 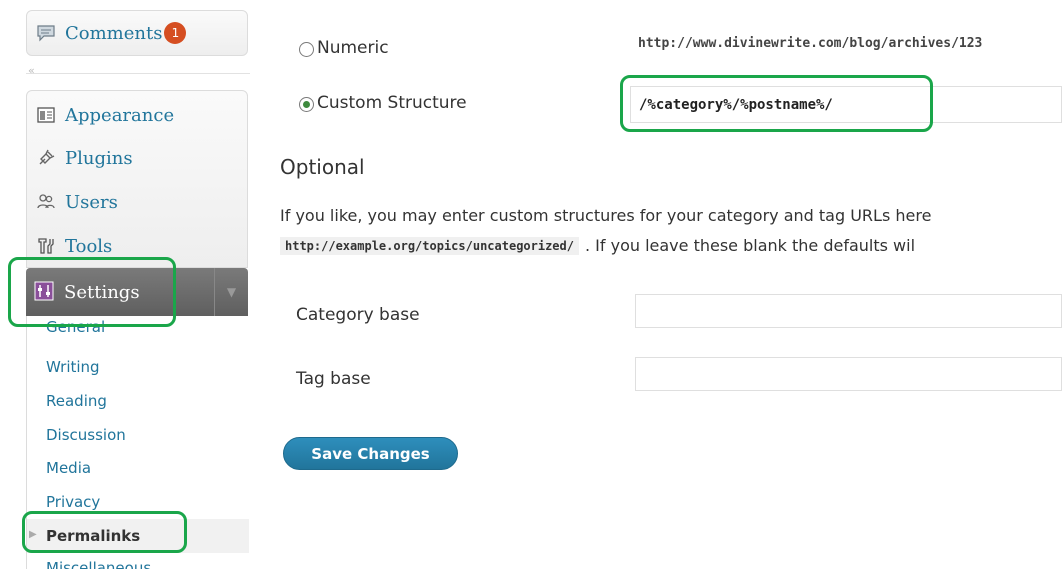 What do you see at coordinates (137, 246) in the screenshot?
I see `sidebar-item-tools: Tools` at bounding box center [137, 246].